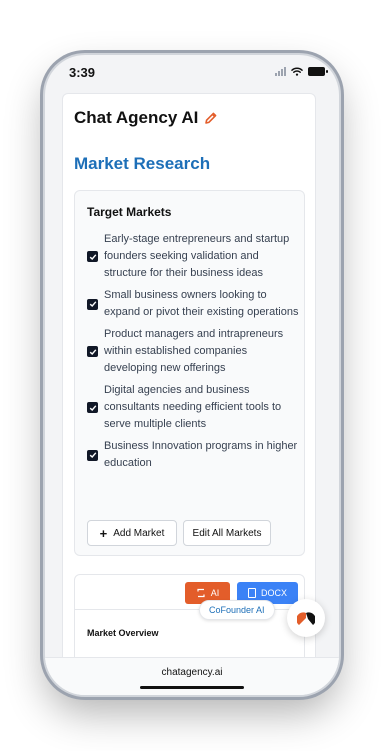 This screenshot has width=384, height=751. I want to click on status-icons, so click(301, 71).